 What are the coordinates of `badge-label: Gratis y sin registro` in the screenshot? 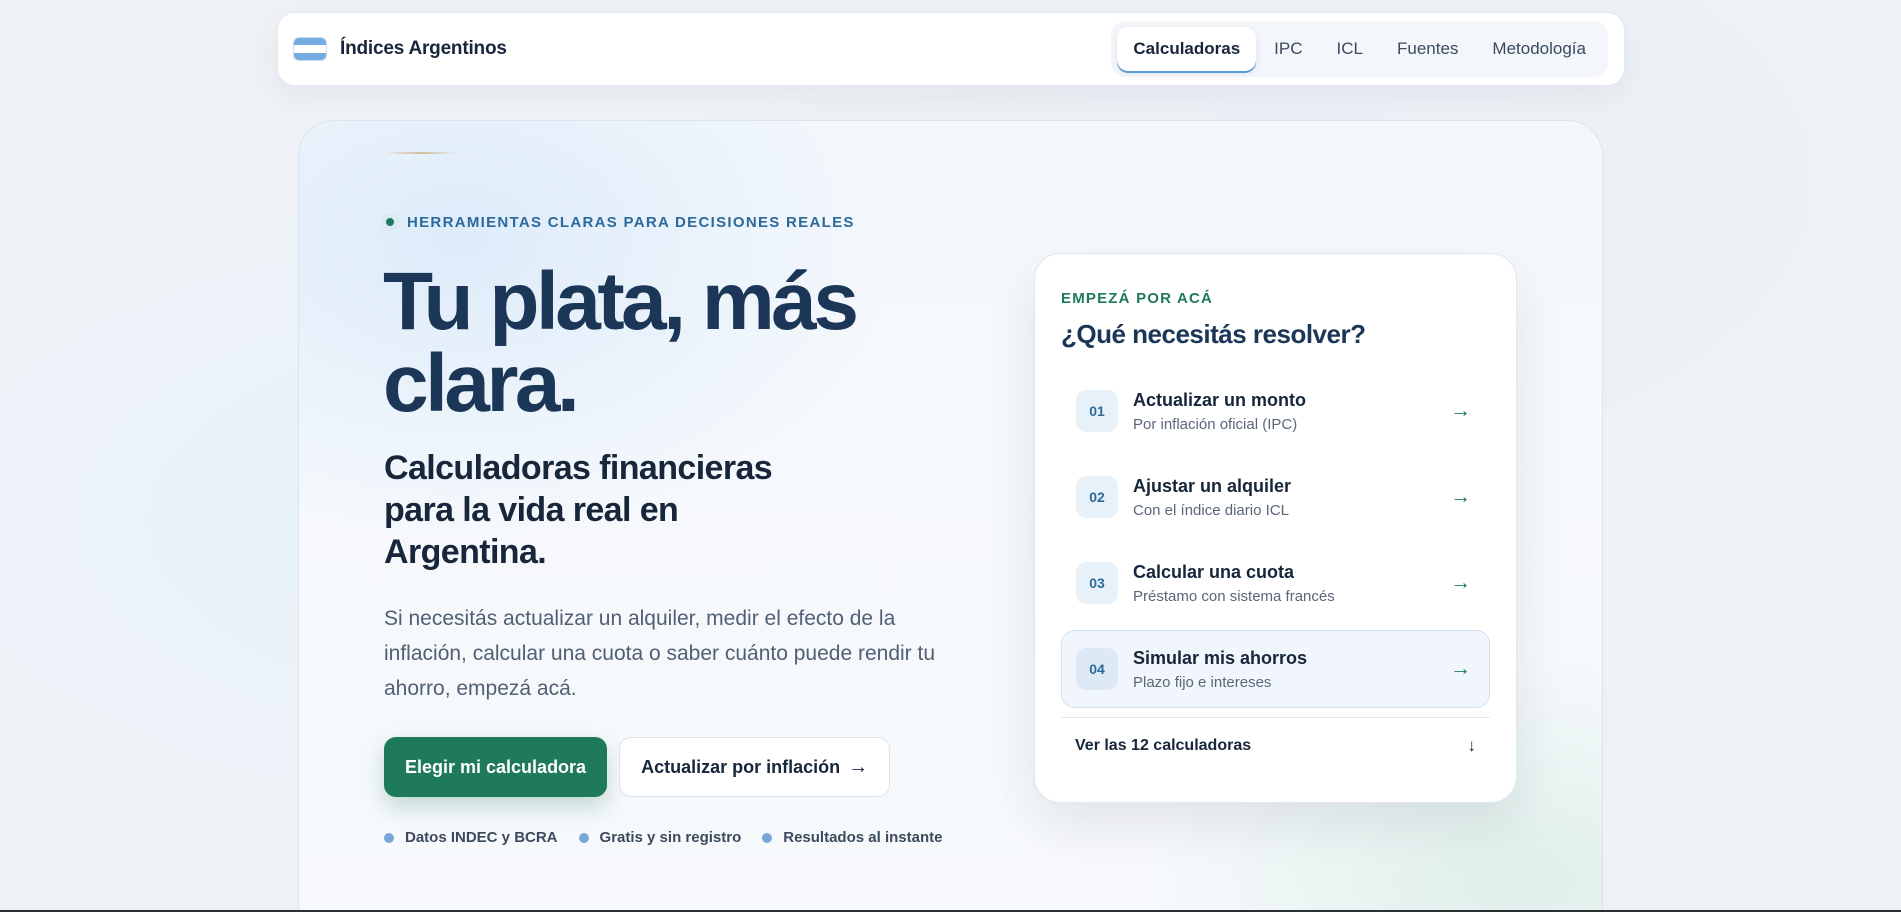 It's located at (670, 837).